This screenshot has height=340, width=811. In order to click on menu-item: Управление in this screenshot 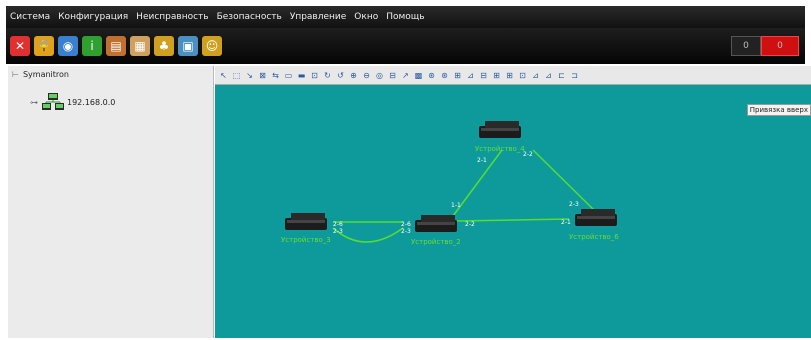, I will do `click(318, 17)`.